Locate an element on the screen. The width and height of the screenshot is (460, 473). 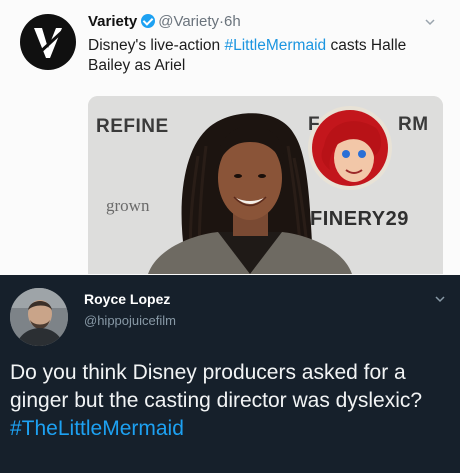
reply-author-handle: @hippojuicefilm is located at coordinates (130, 320).